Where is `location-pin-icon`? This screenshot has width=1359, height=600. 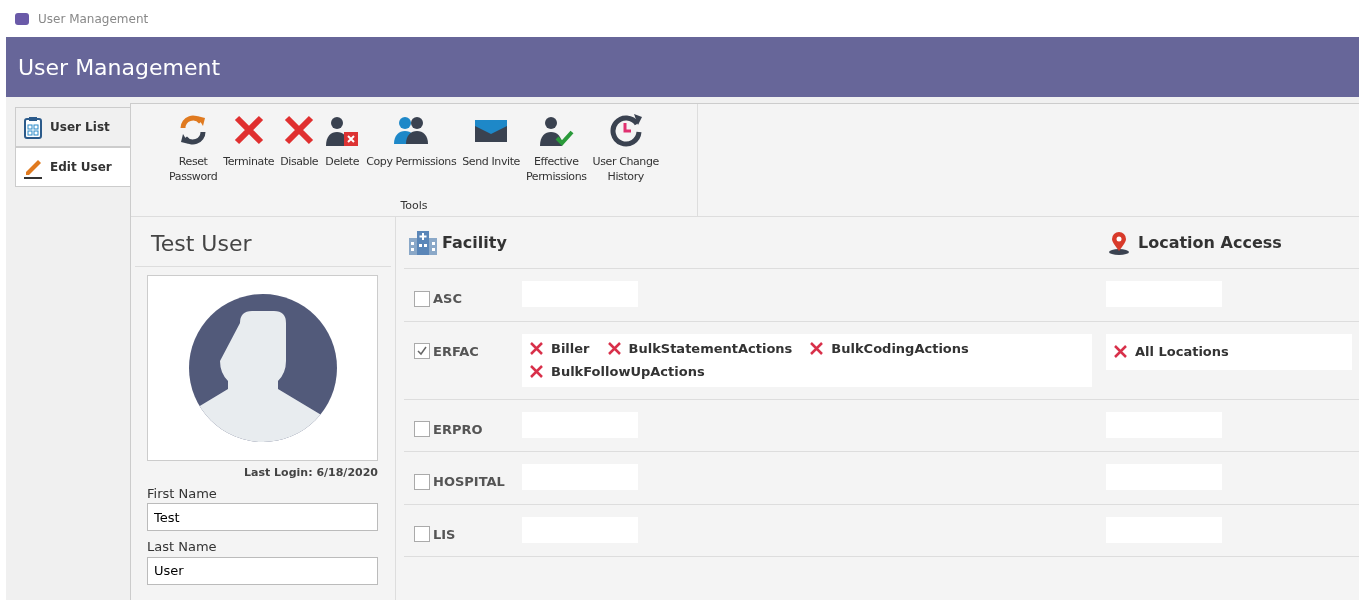
location-pin-icon is located at coordinates (1119, 242).